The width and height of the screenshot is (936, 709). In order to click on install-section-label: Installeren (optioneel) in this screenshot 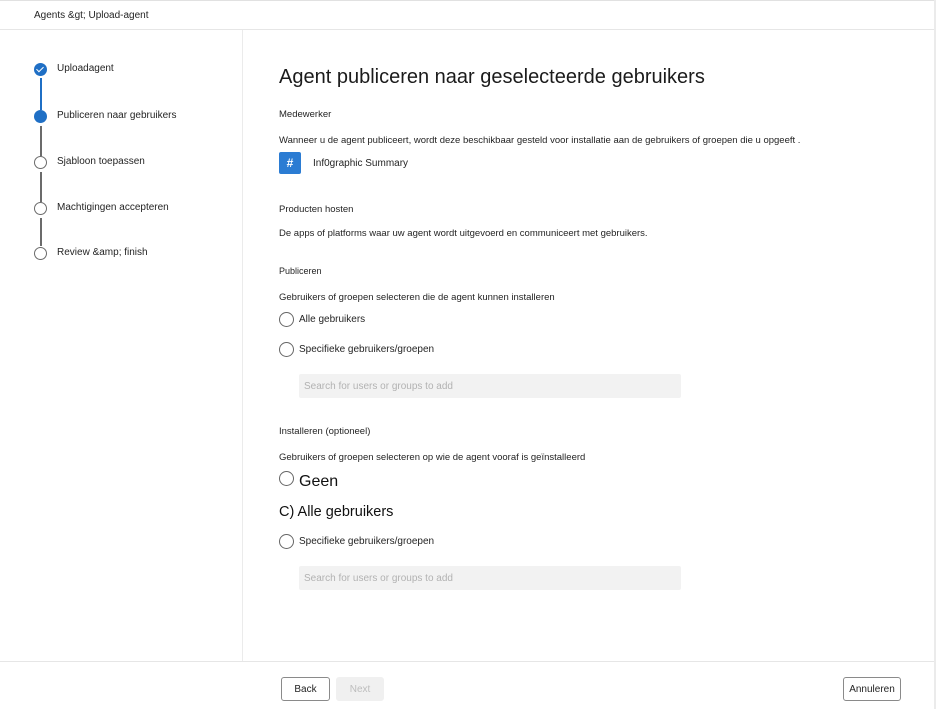, I will do `click(325, 431)`.